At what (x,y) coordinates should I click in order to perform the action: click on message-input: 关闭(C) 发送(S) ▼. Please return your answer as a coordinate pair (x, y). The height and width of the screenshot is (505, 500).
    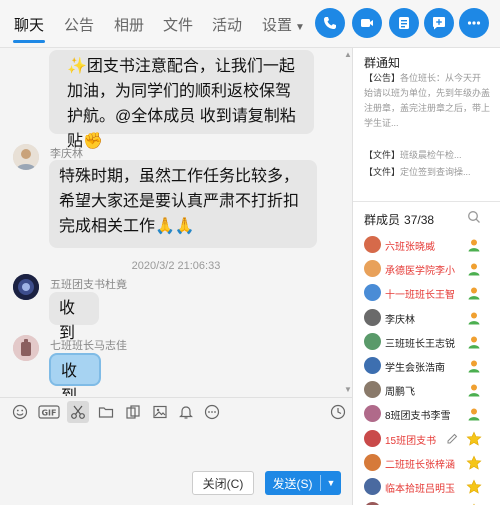
    Looking at the image, I should click on (176, 465).